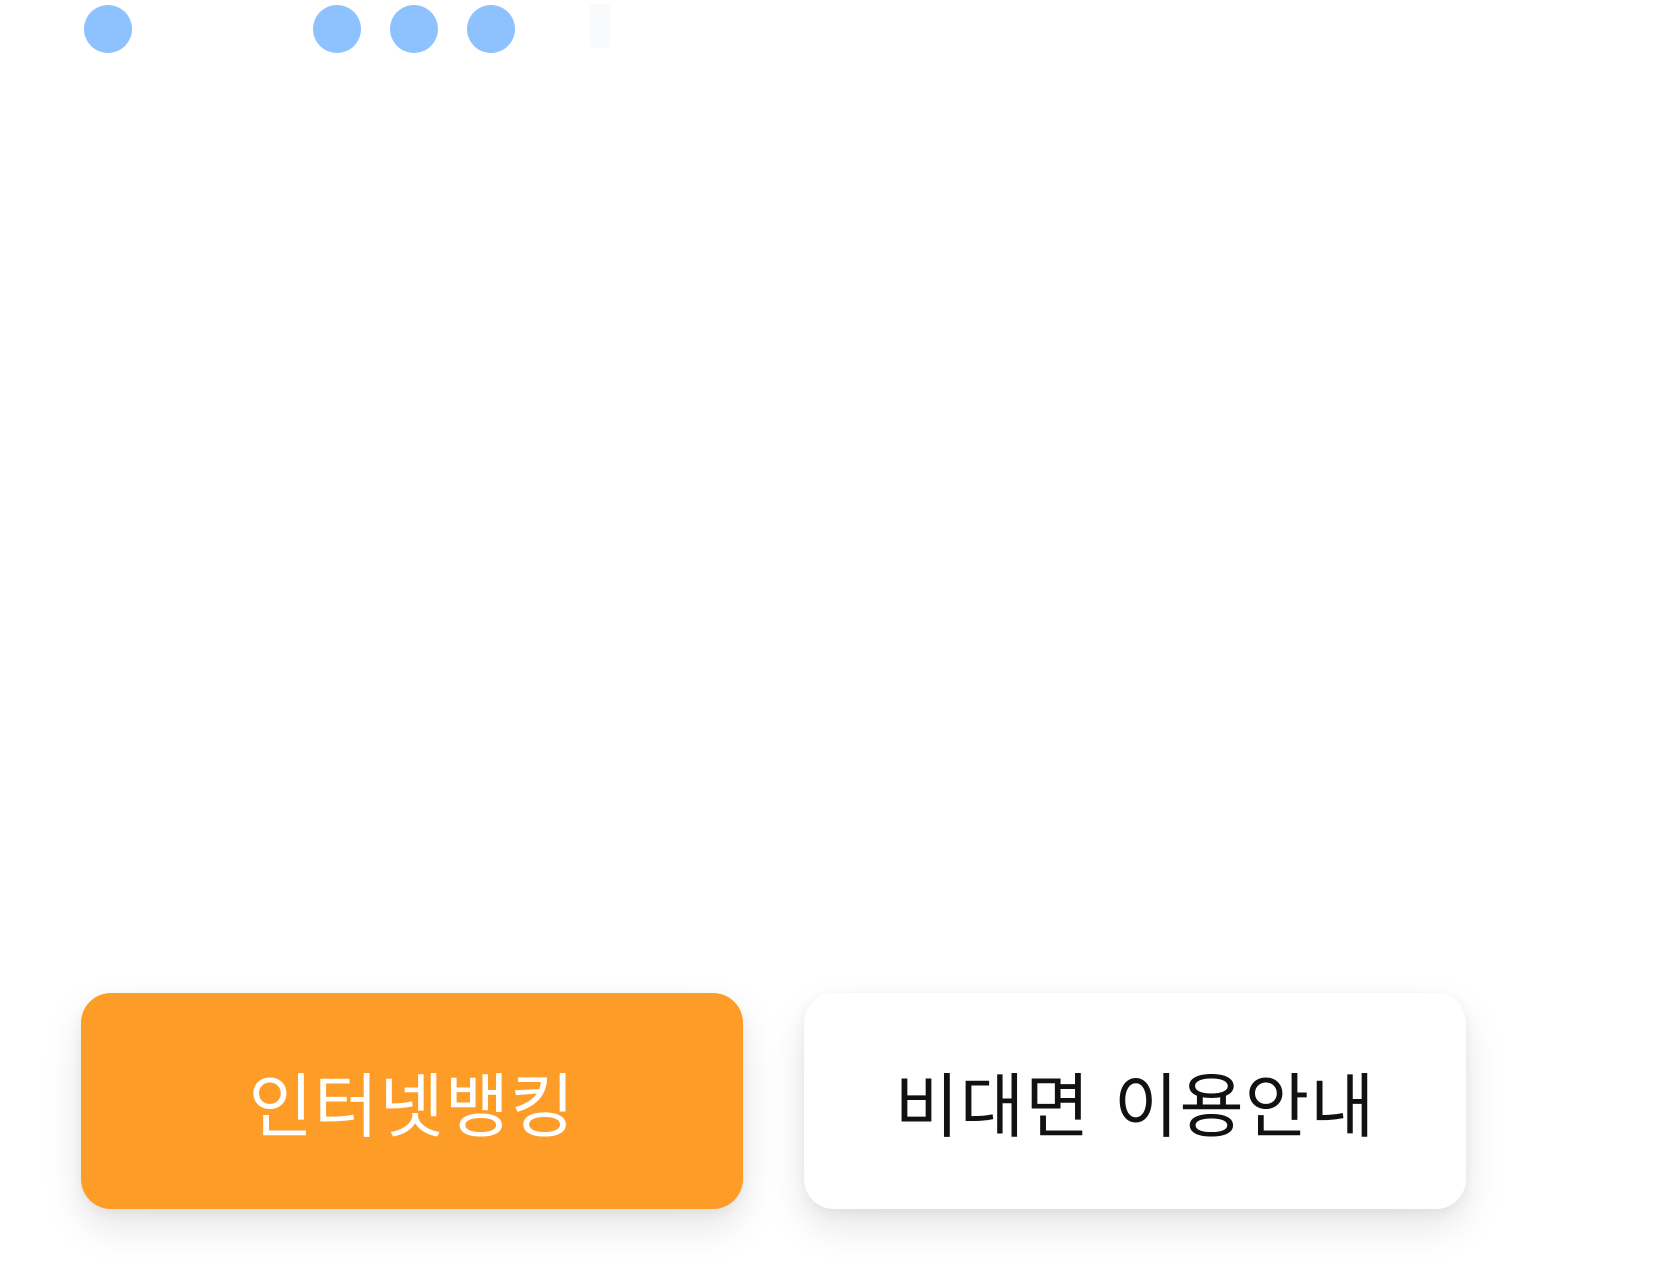 The image size is (1662, 1287). What do you see at coordinates (600, 26) in the screenshot?
I see `faint-marker` at bounding box center [600, 26].